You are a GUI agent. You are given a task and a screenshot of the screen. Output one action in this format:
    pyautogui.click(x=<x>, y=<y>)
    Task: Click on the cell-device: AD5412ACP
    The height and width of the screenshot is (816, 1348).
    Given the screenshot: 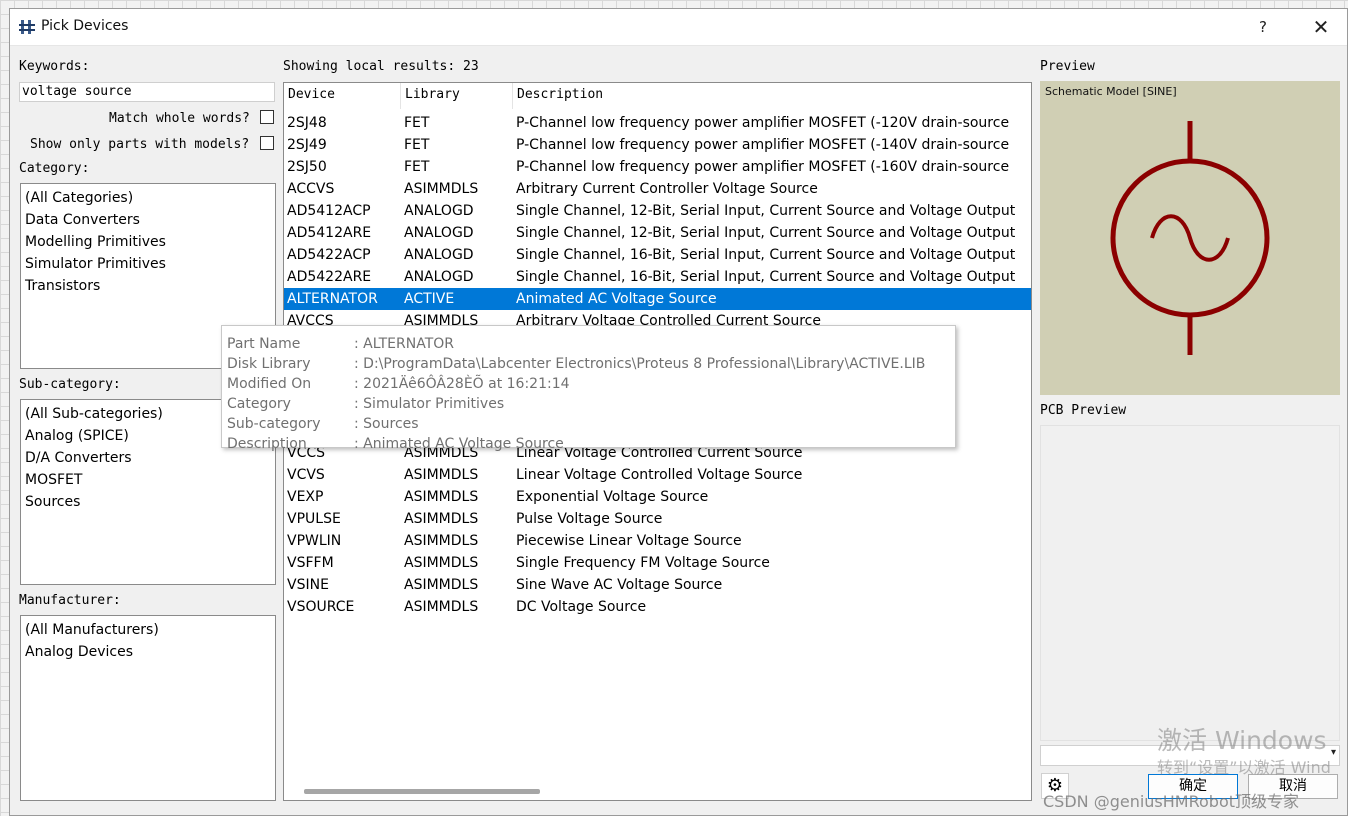 What is the action you would take?
    pyautogui.click(x=329, y=211)
    